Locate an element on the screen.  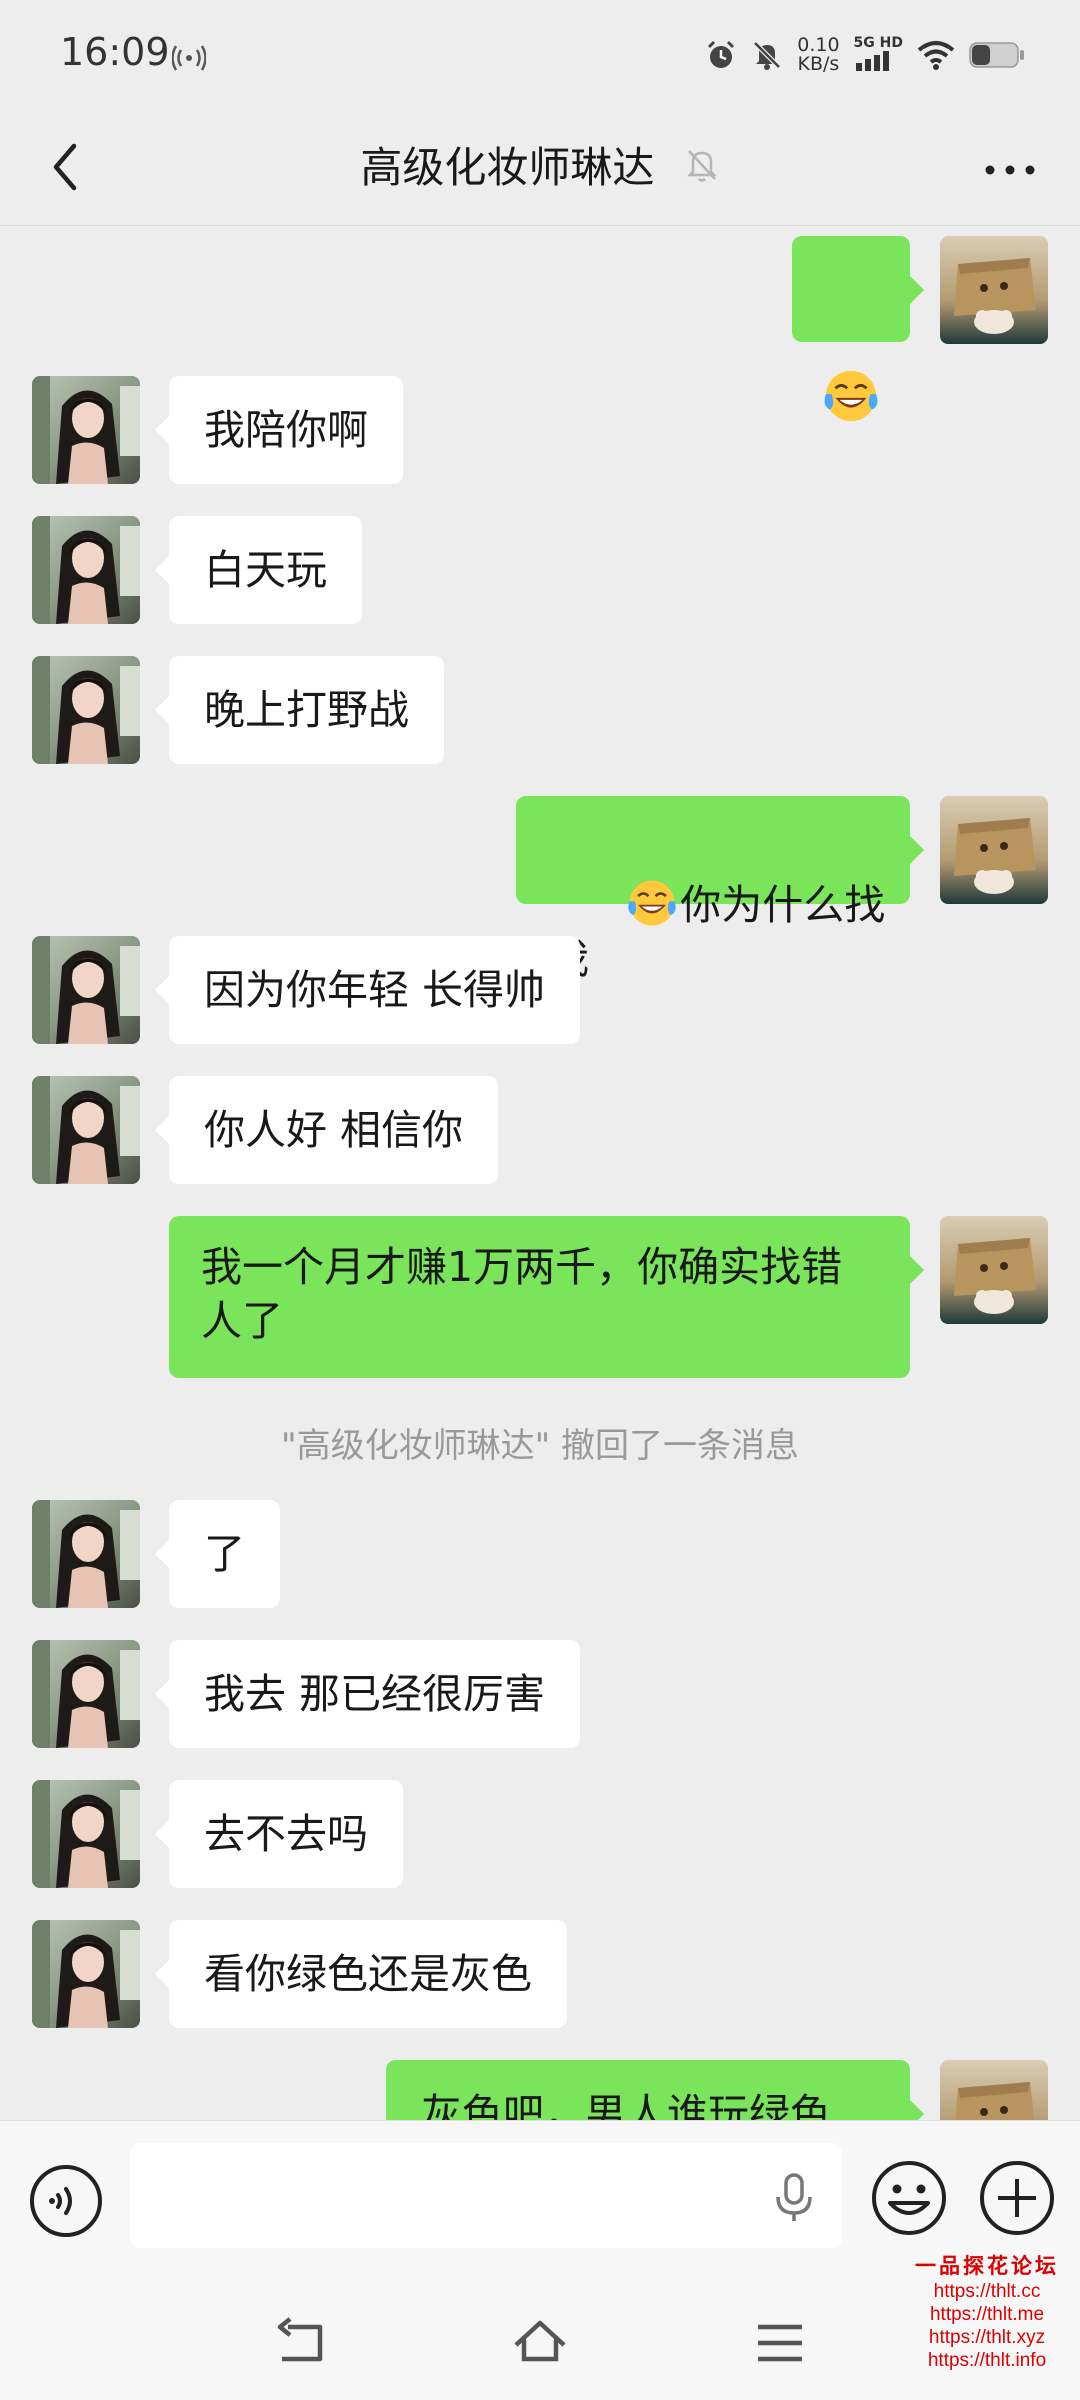
message-bubble-incoming: 白天玩 is located at coordinates (258, 570).